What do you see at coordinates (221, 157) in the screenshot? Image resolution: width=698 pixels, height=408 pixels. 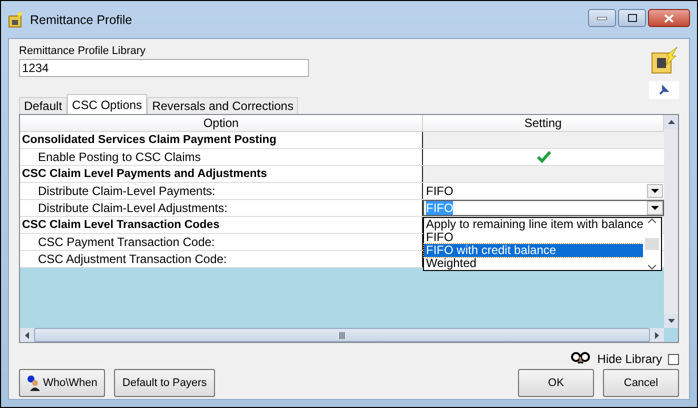 I see `option-label: Enable Posting to CSC Claims` at bounding box center [221, 157].